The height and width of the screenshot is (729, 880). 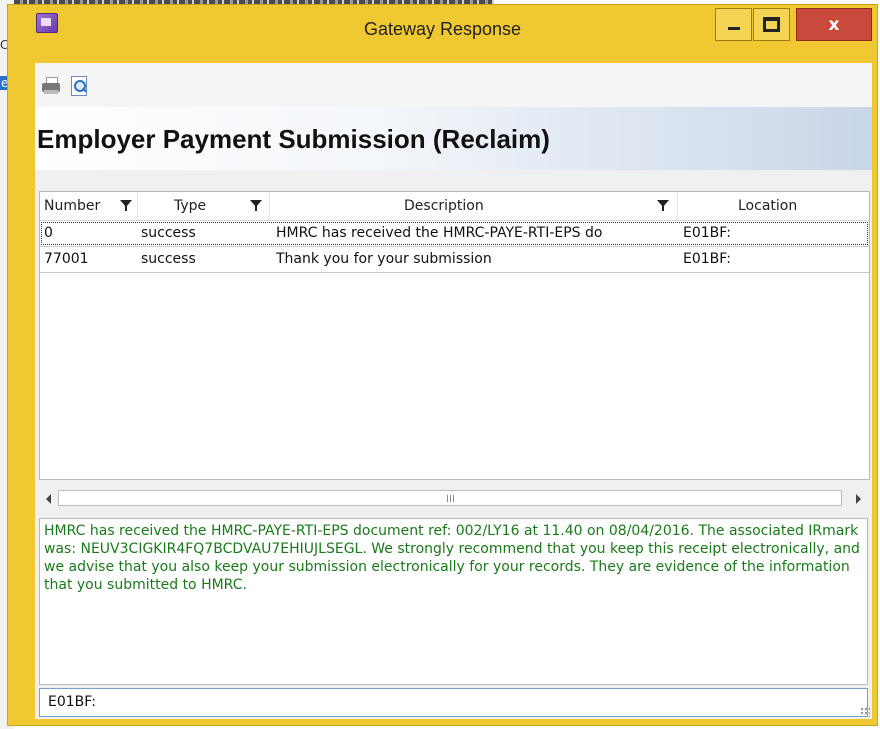 I want to click on column-label: Location, so click(x=768, y=206).